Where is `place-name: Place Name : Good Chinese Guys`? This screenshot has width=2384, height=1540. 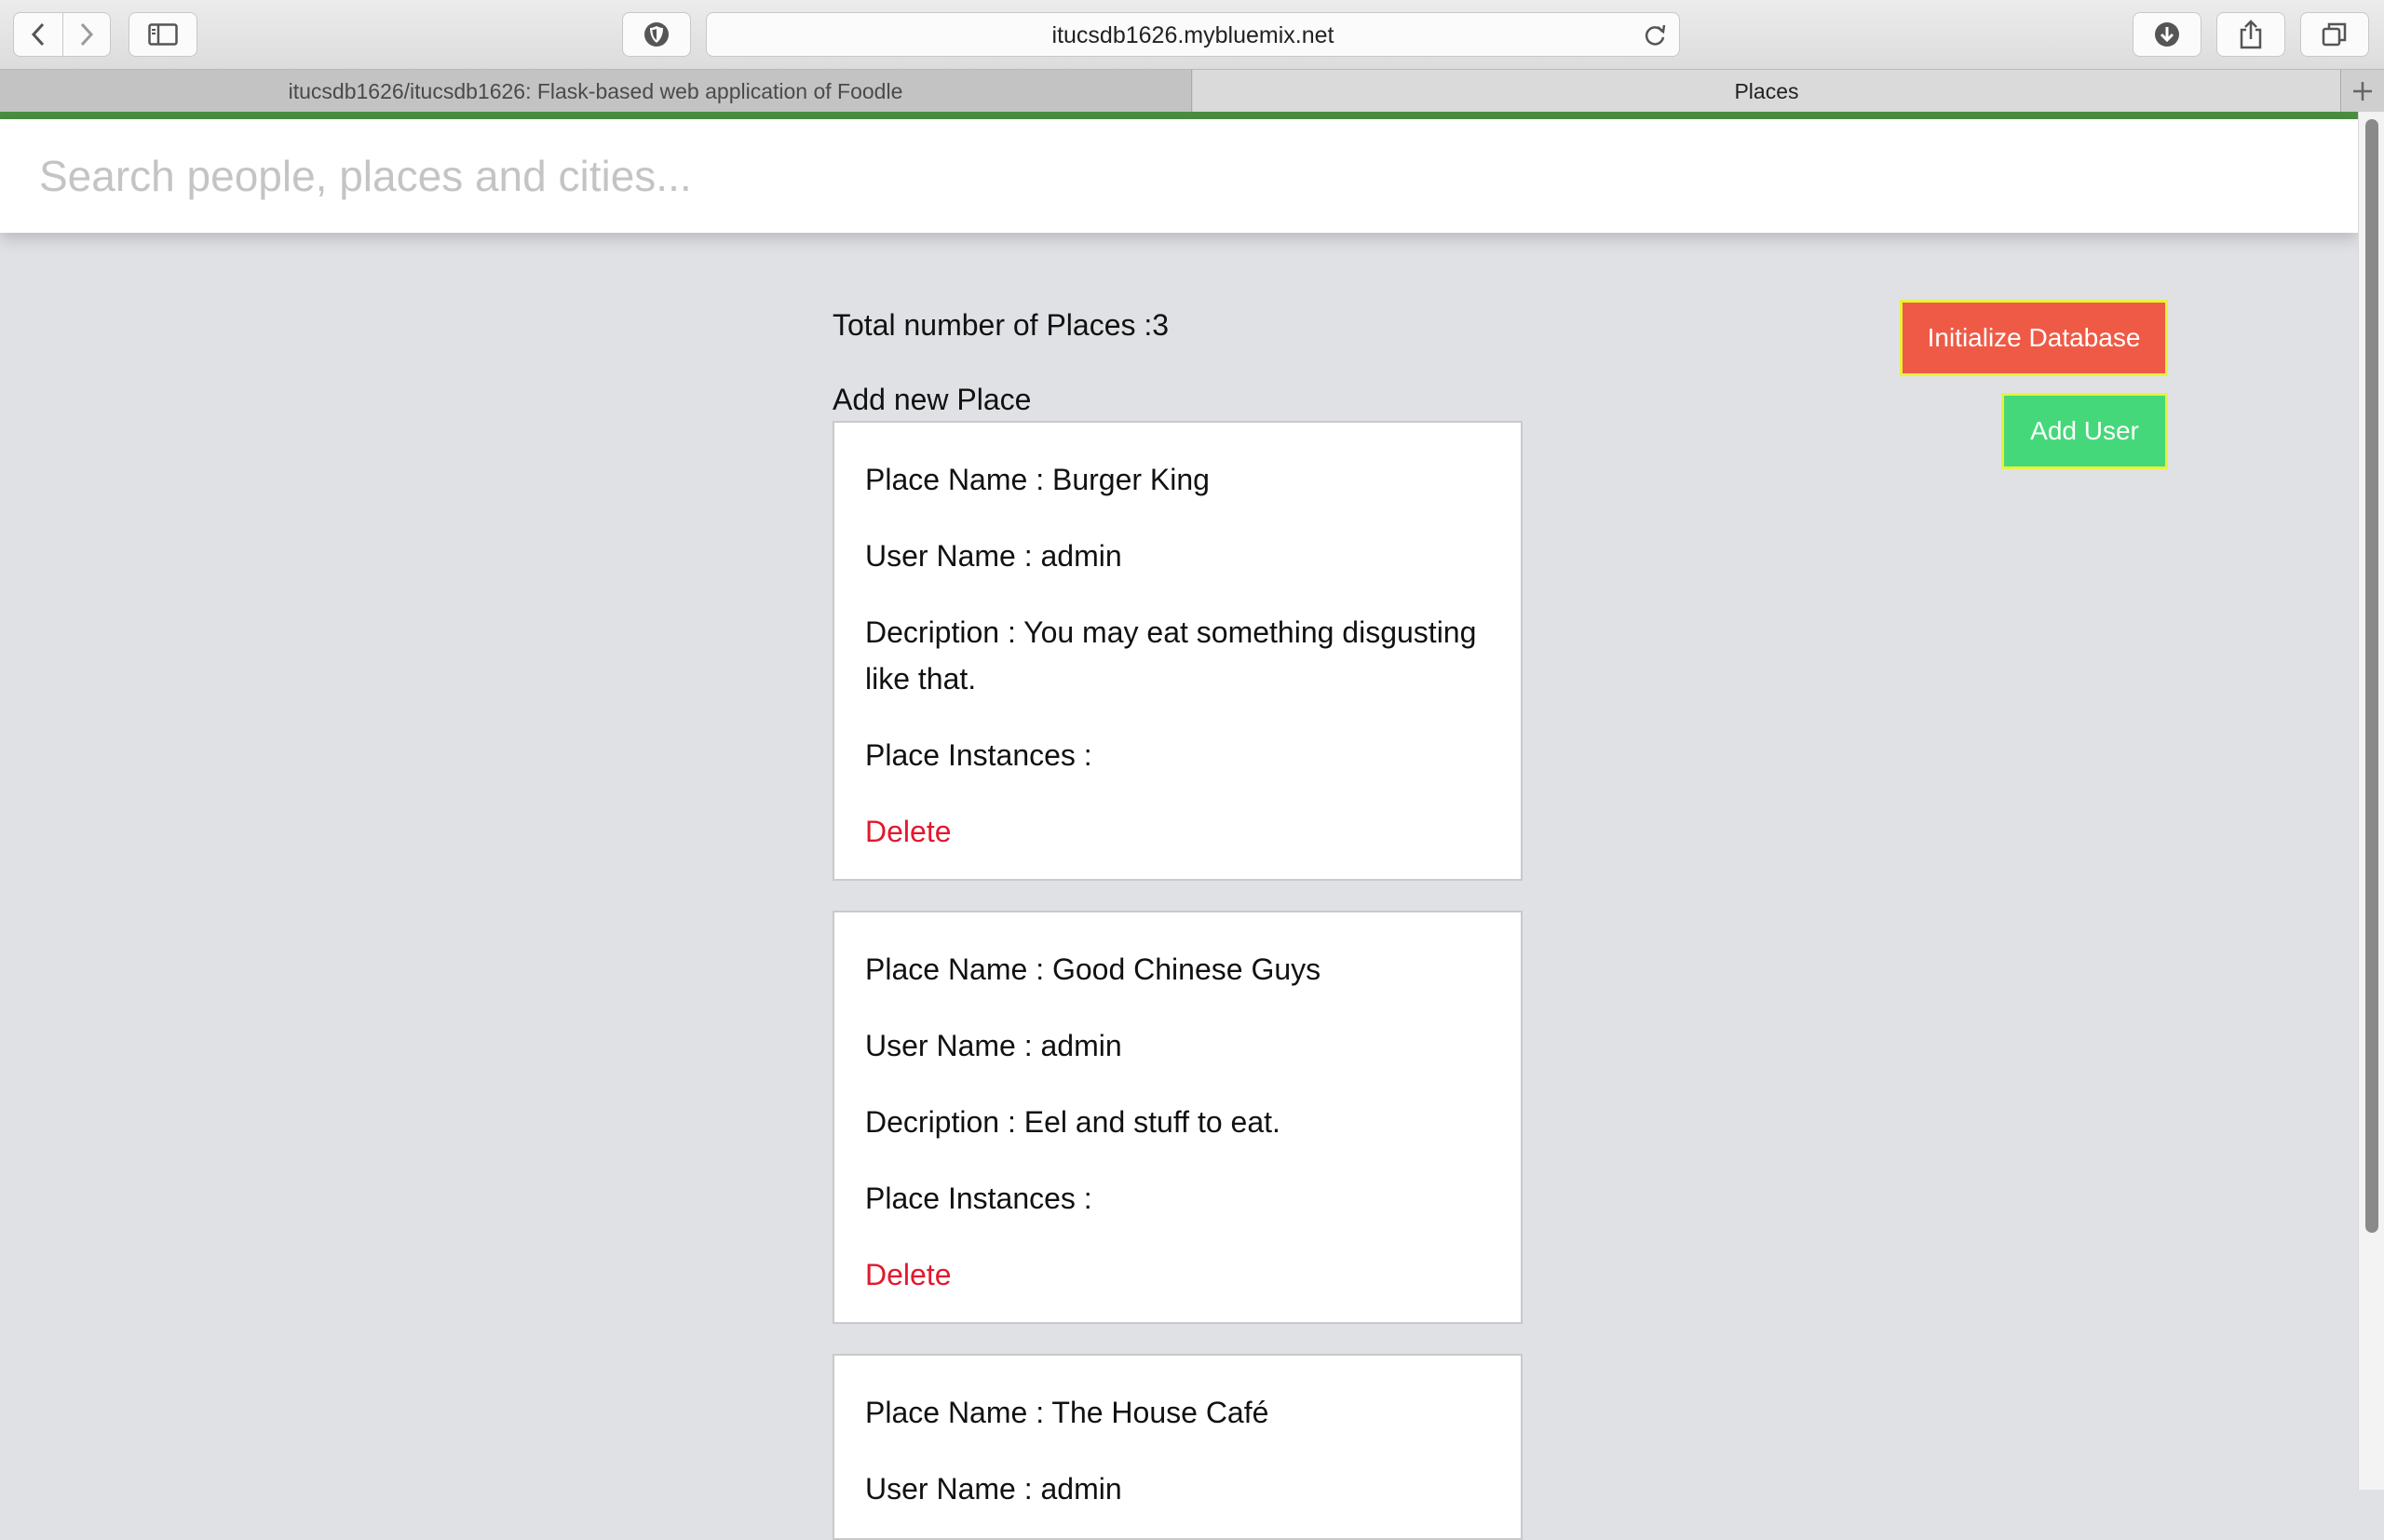
place-name: Place Name : Good Chinese Guys is located at coordinates (1093, 969).